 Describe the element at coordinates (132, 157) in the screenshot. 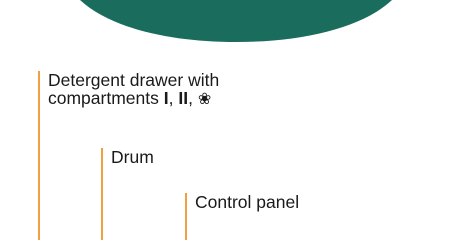

I see `drum-label: Drum` at that location.